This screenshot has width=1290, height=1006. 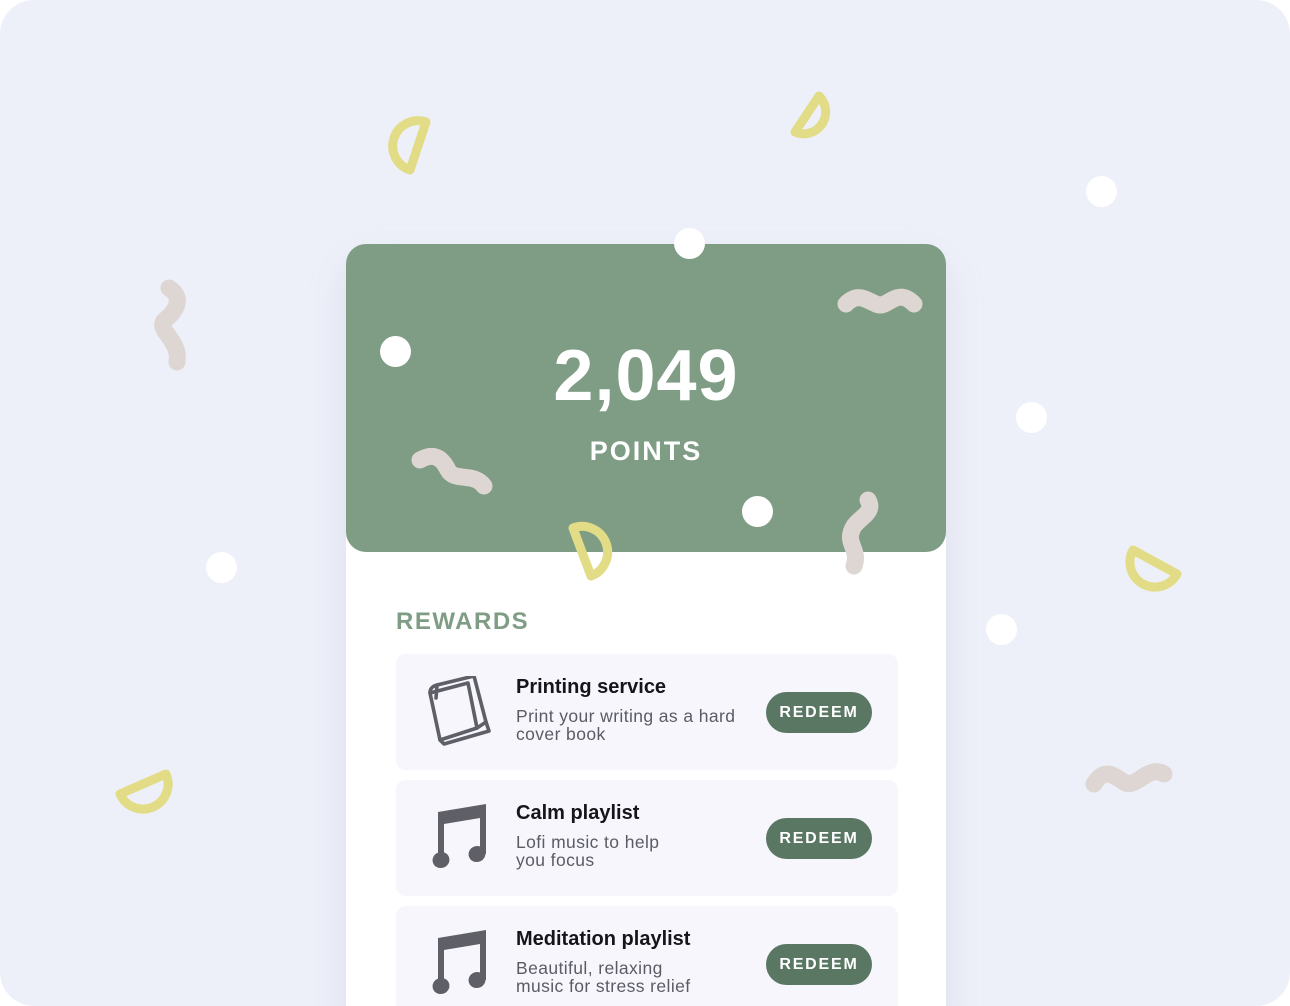 What do you see at coordinates (646, 376) in the screenshot?
I see `points-value: 2,049` at bounding box center [646, 376].